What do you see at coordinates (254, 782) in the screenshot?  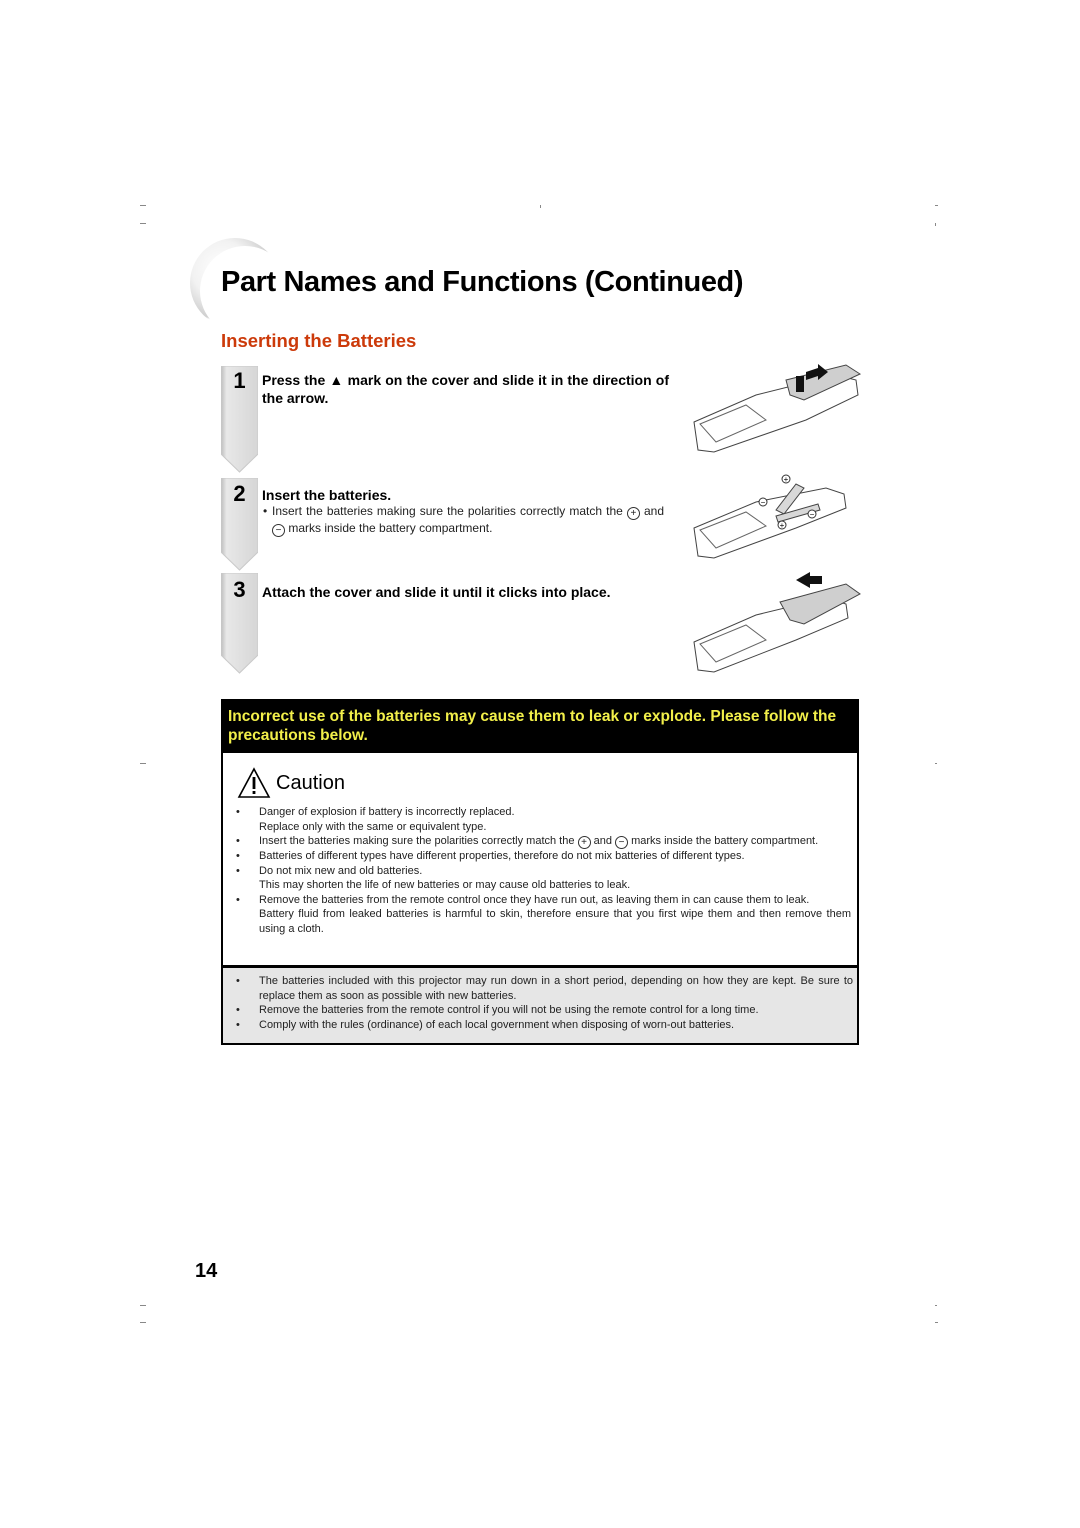 I see `warning-triangle-icon` at bounding box center [254, 782].